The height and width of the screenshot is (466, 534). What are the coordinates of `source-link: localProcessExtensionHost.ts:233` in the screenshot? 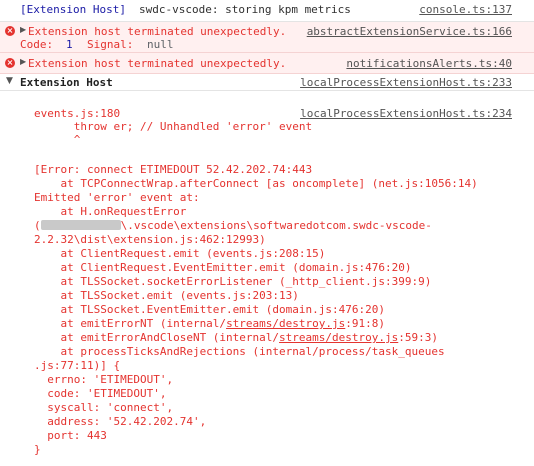 It's located at (406, 82).